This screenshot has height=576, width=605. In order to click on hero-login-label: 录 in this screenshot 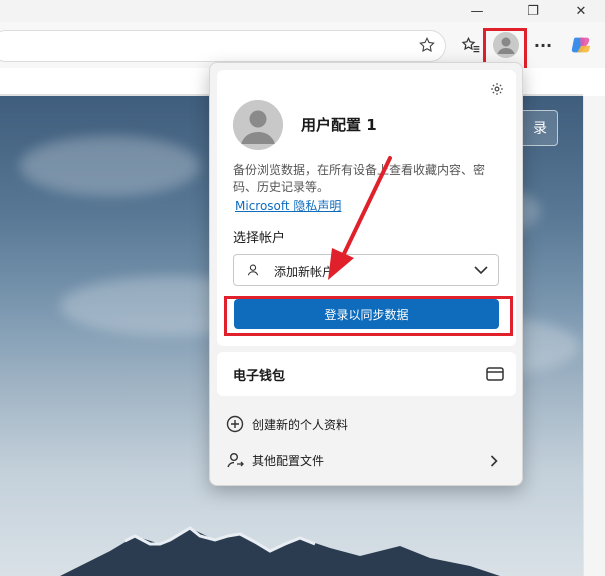, I will do `click(540, 129)`.